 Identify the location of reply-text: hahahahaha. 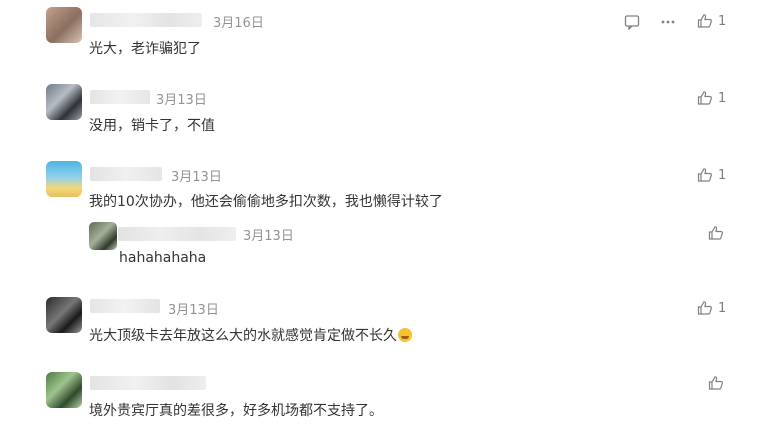
(163, 258).